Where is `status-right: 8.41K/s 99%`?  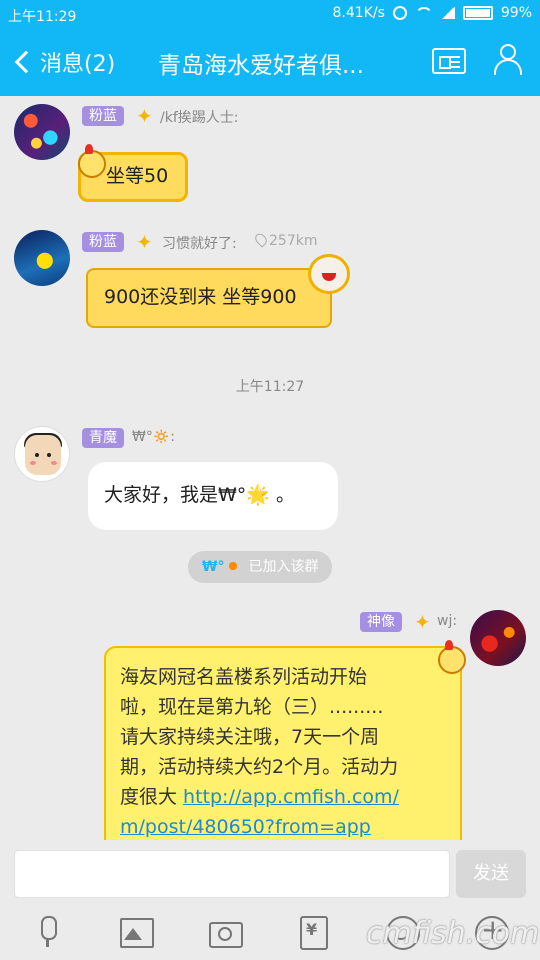
status-right: 8.41K/s 99% is located at coordinates (433, 13).